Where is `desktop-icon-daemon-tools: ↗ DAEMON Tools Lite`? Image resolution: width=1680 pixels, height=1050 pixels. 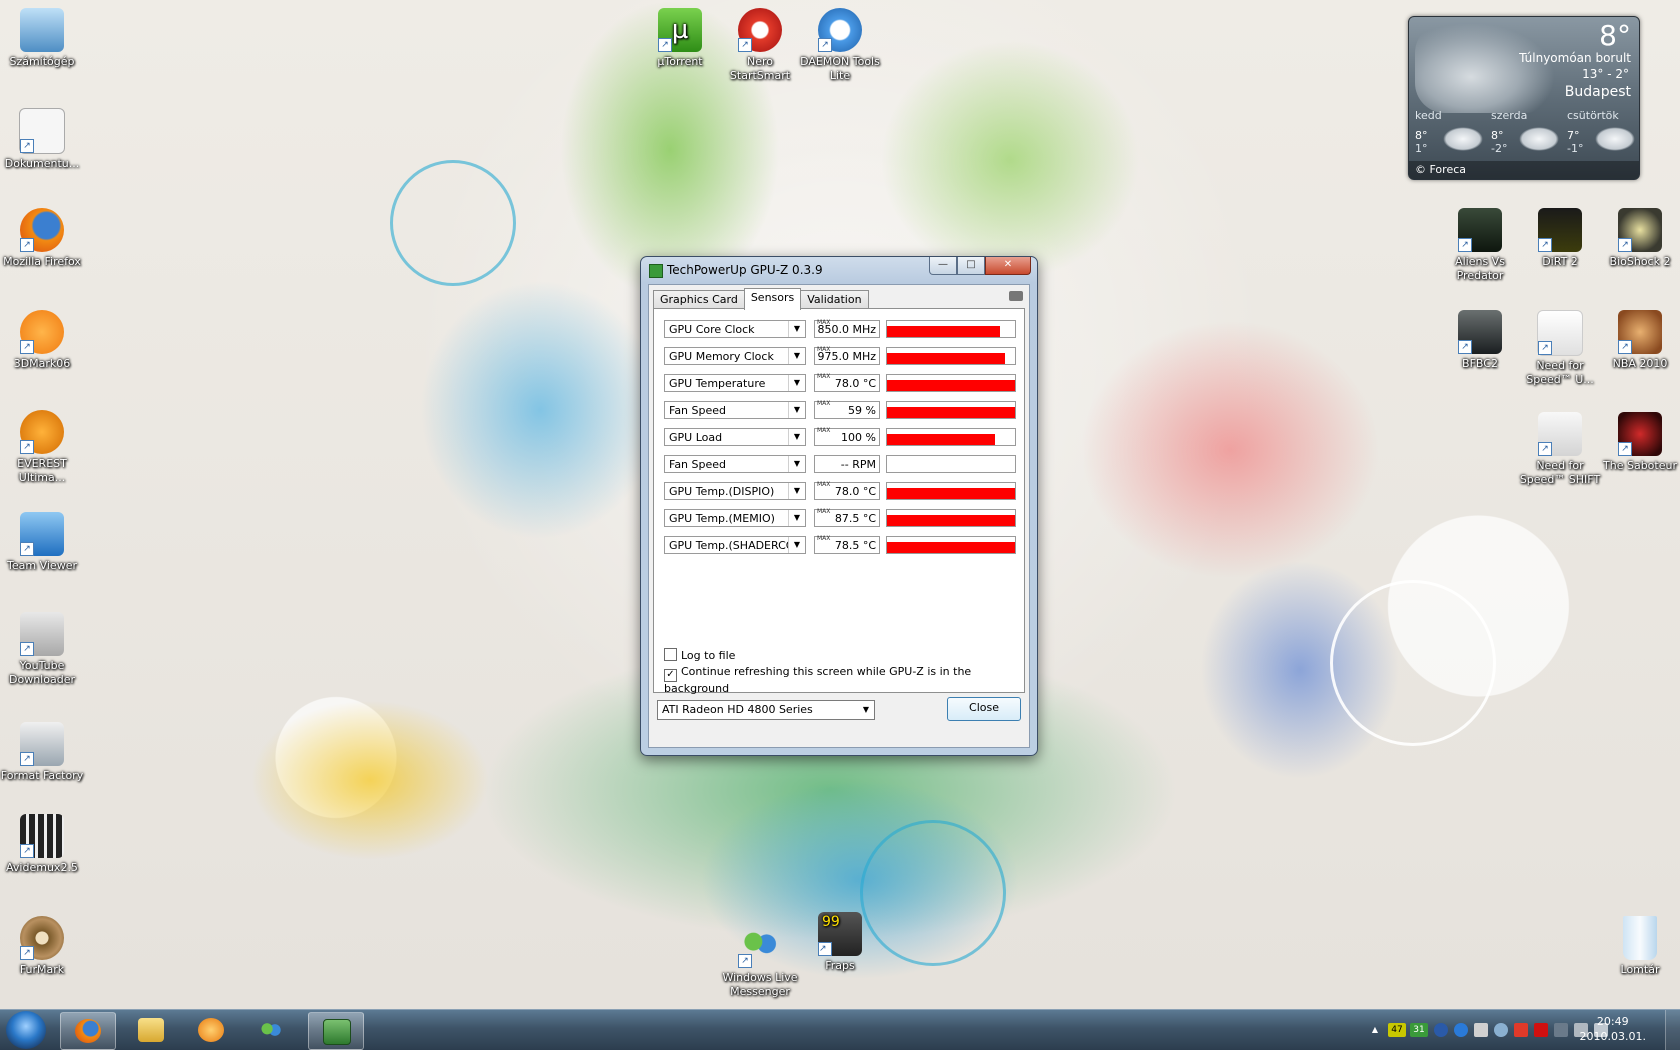
desktop-icon-daemon-tools: ↗ DAEMON Tools Lite is located at coordinates (840, 45).